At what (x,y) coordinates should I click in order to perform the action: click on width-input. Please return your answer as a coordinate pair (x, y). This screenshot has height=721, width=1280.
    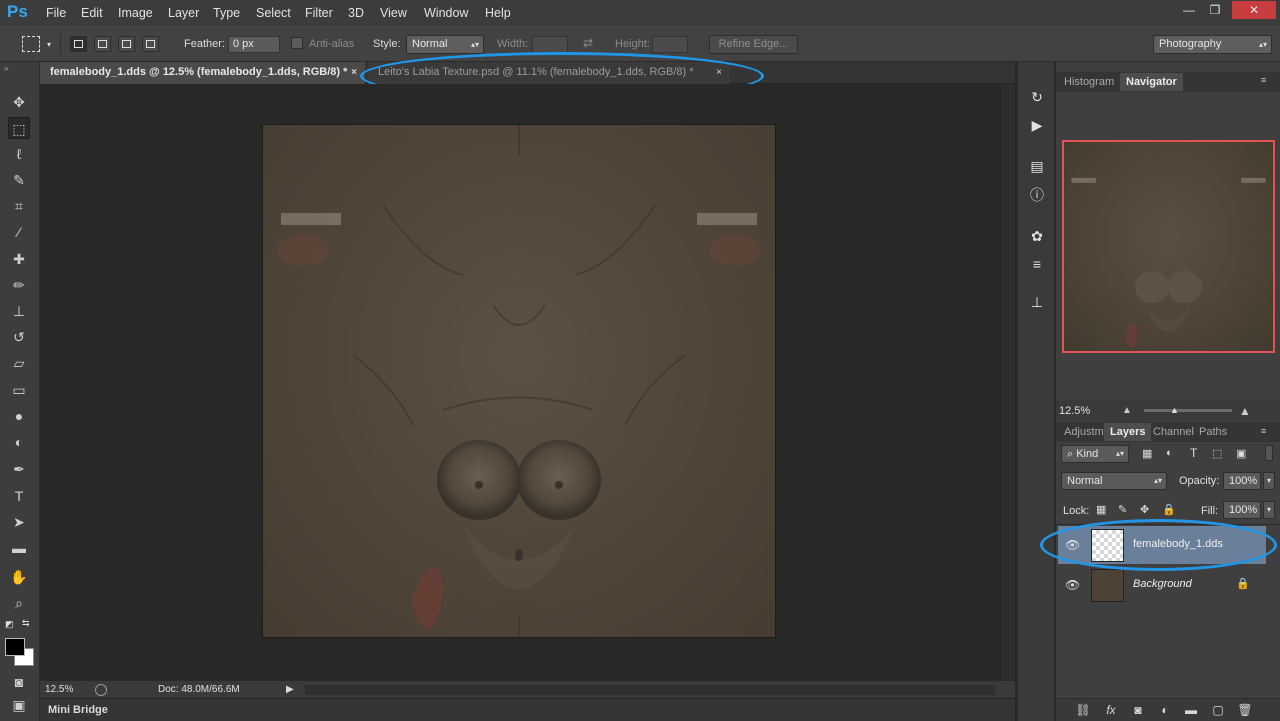
    Looking at the image, I should click on (550, 44).